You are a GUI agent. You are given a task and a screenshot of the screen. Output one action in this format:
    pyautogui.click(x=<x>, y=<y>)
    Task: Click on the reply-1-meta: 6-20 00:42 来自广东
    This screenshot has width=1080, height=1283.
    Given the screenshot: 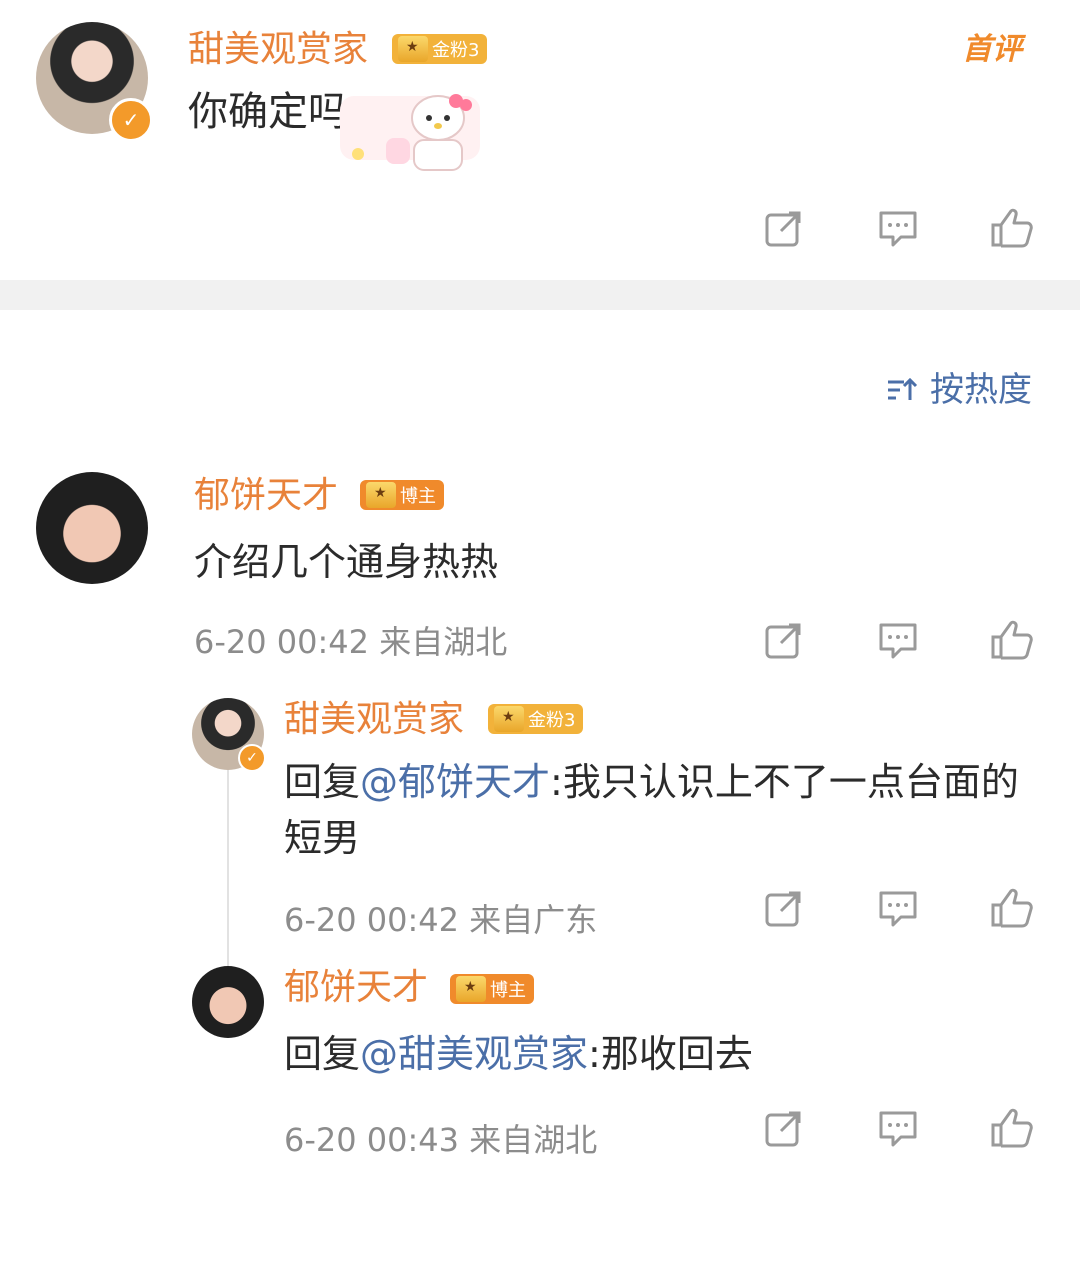 What is the action you would take?
    pyautogui.click(x=441, y=920)
    